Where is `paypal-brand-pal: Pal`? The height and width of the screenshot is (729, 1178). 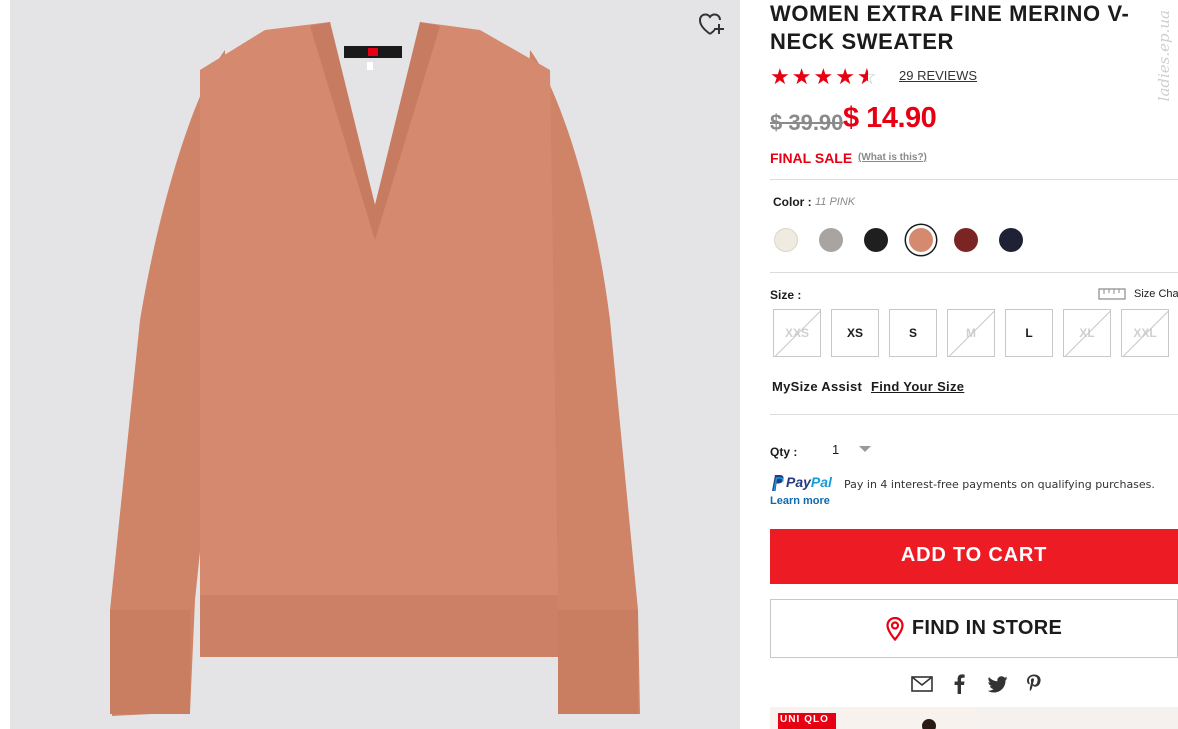
paypal-brand-pal: Pal is located at coordinates (821, 482).